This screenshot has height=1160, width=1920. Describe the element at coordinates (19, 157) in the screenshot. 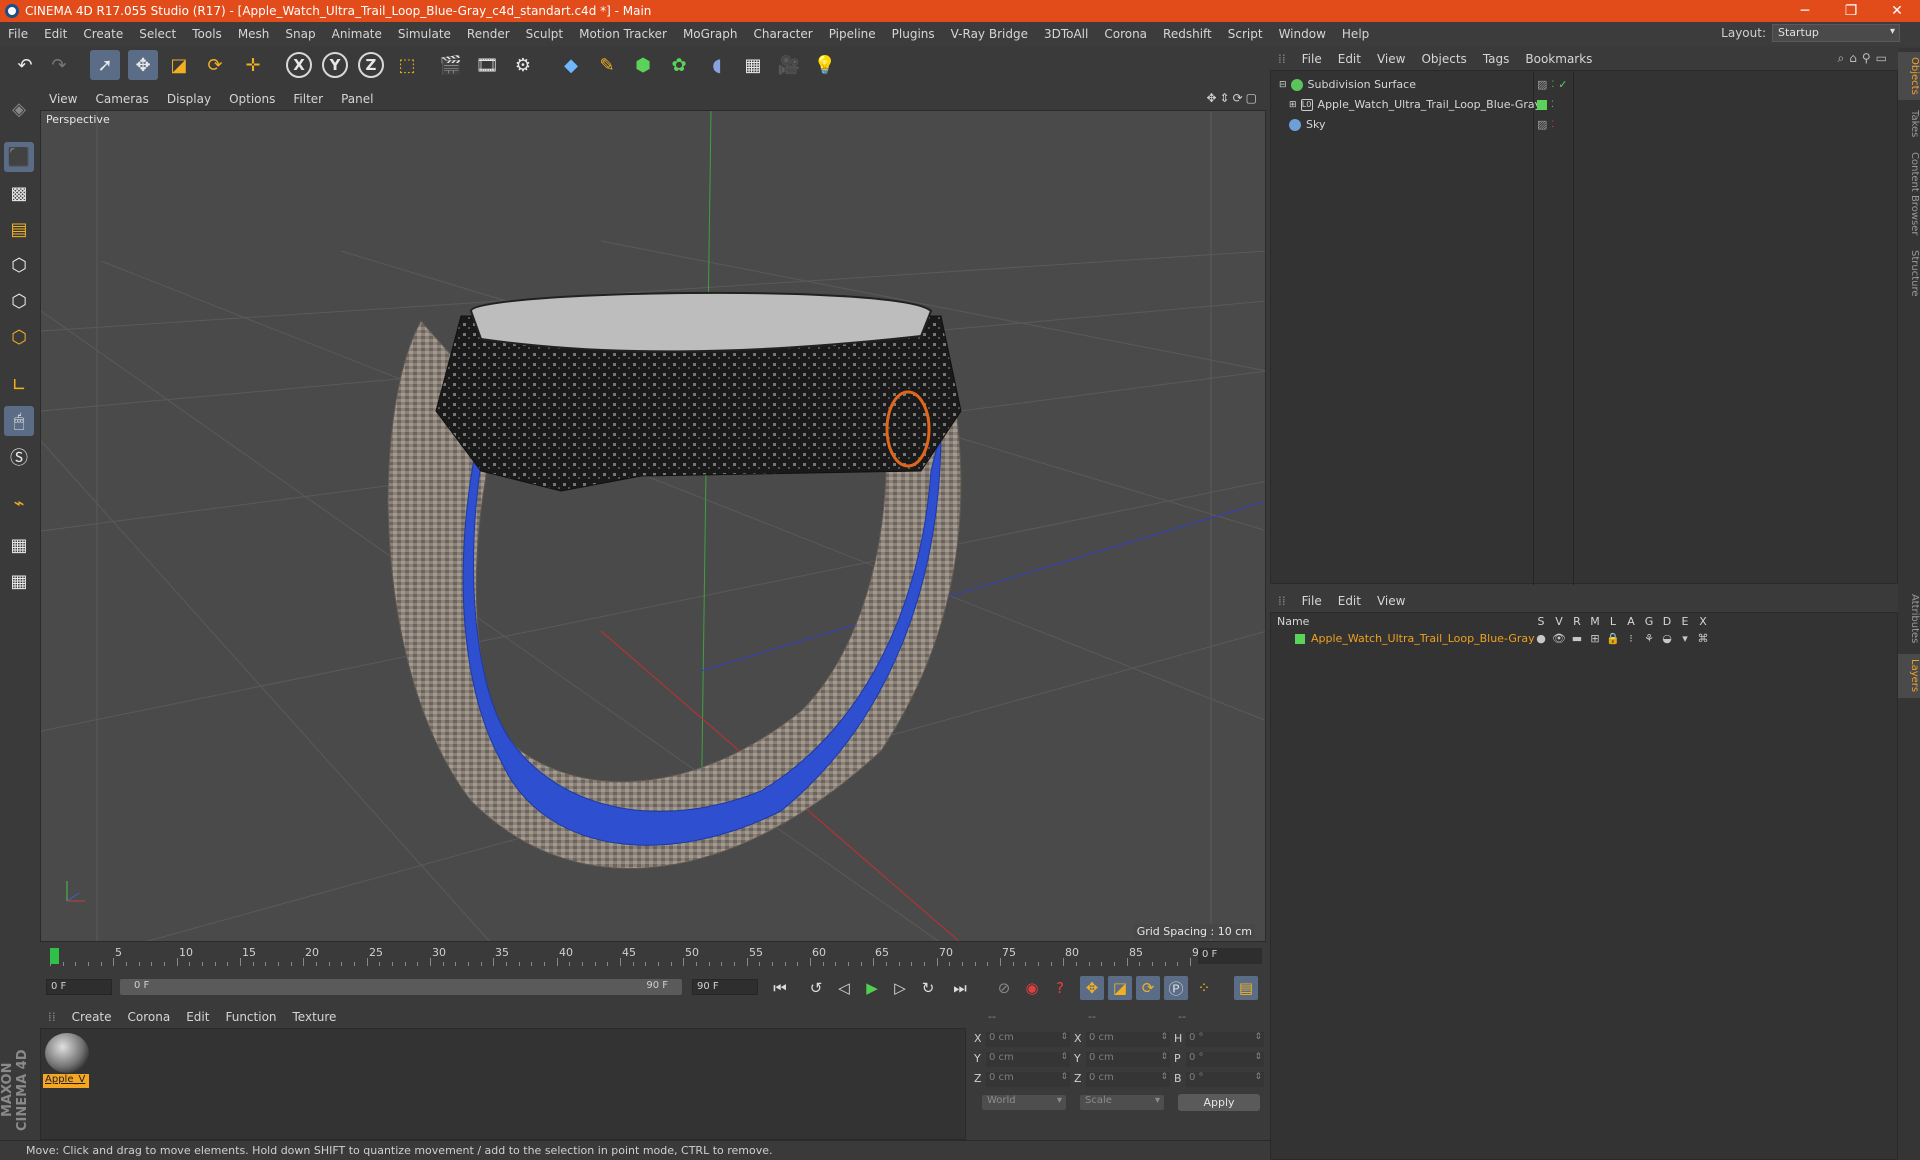

I see `model-mode-icon: ⬛` at that location.